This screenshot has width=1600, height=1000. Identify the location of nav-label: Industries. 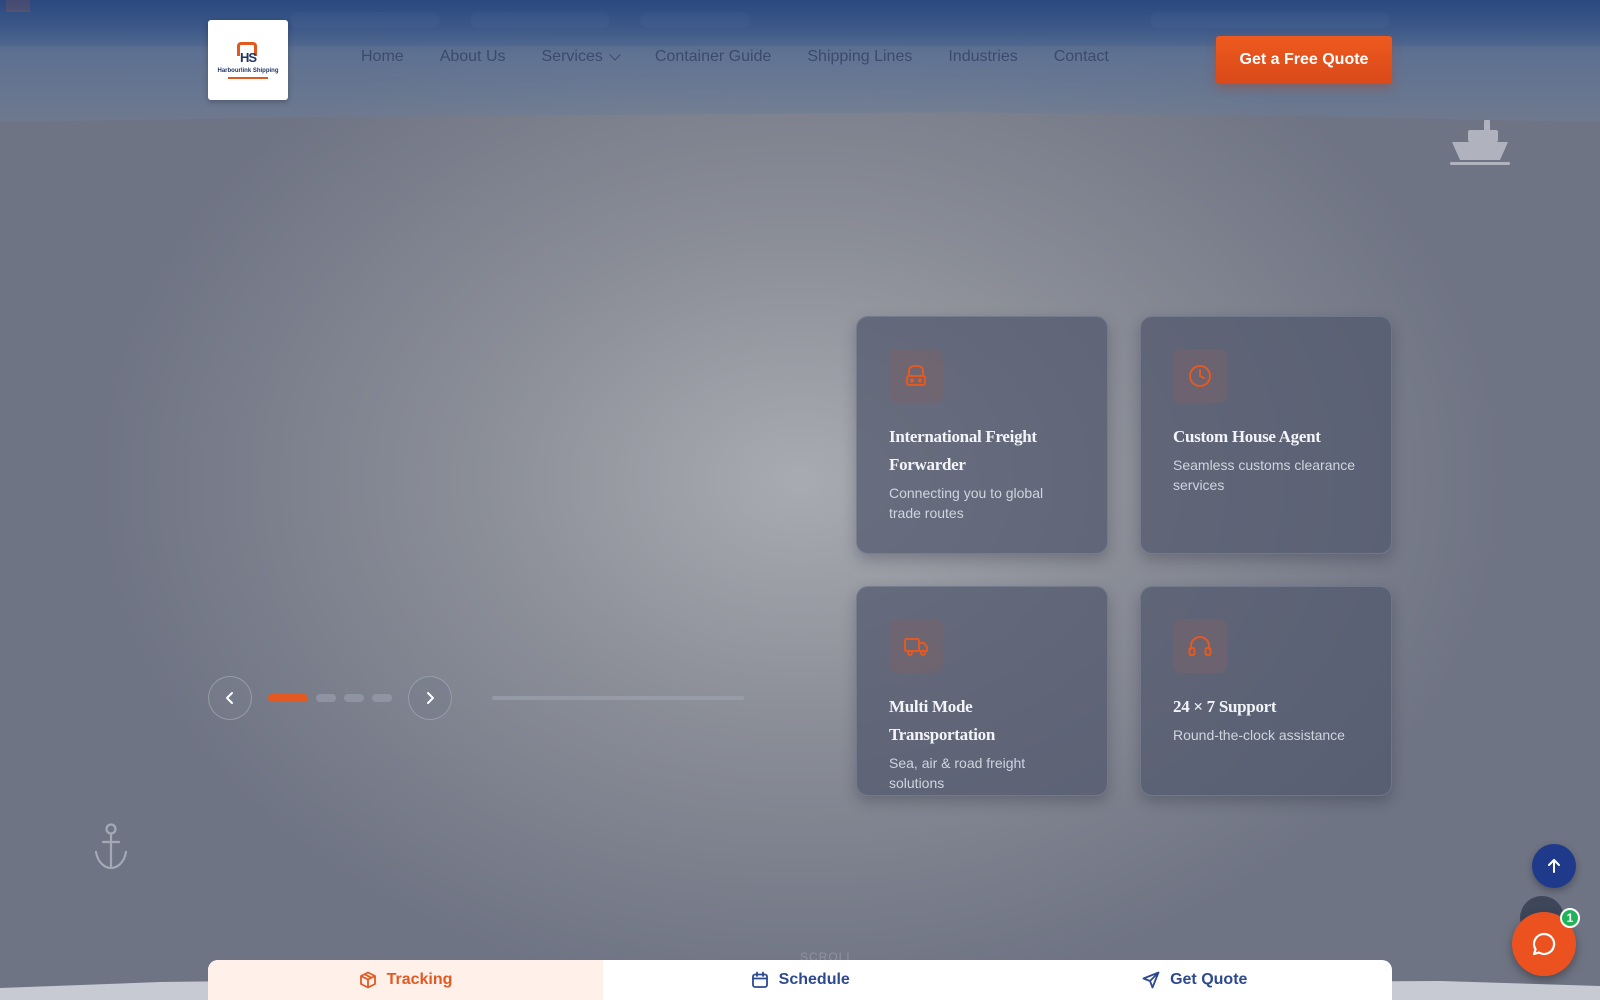
(983, 56).